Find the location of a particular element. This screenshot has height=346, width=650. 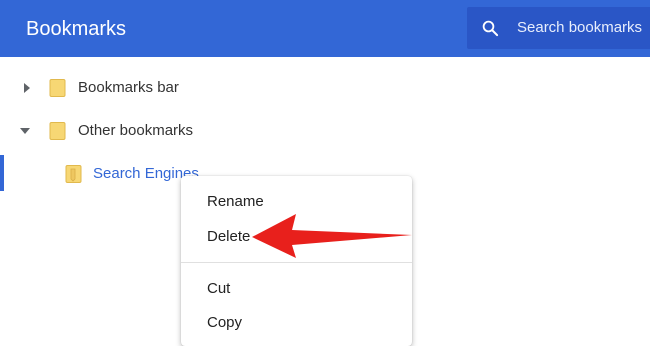

menu-divider is located at coordinates (296, 262).